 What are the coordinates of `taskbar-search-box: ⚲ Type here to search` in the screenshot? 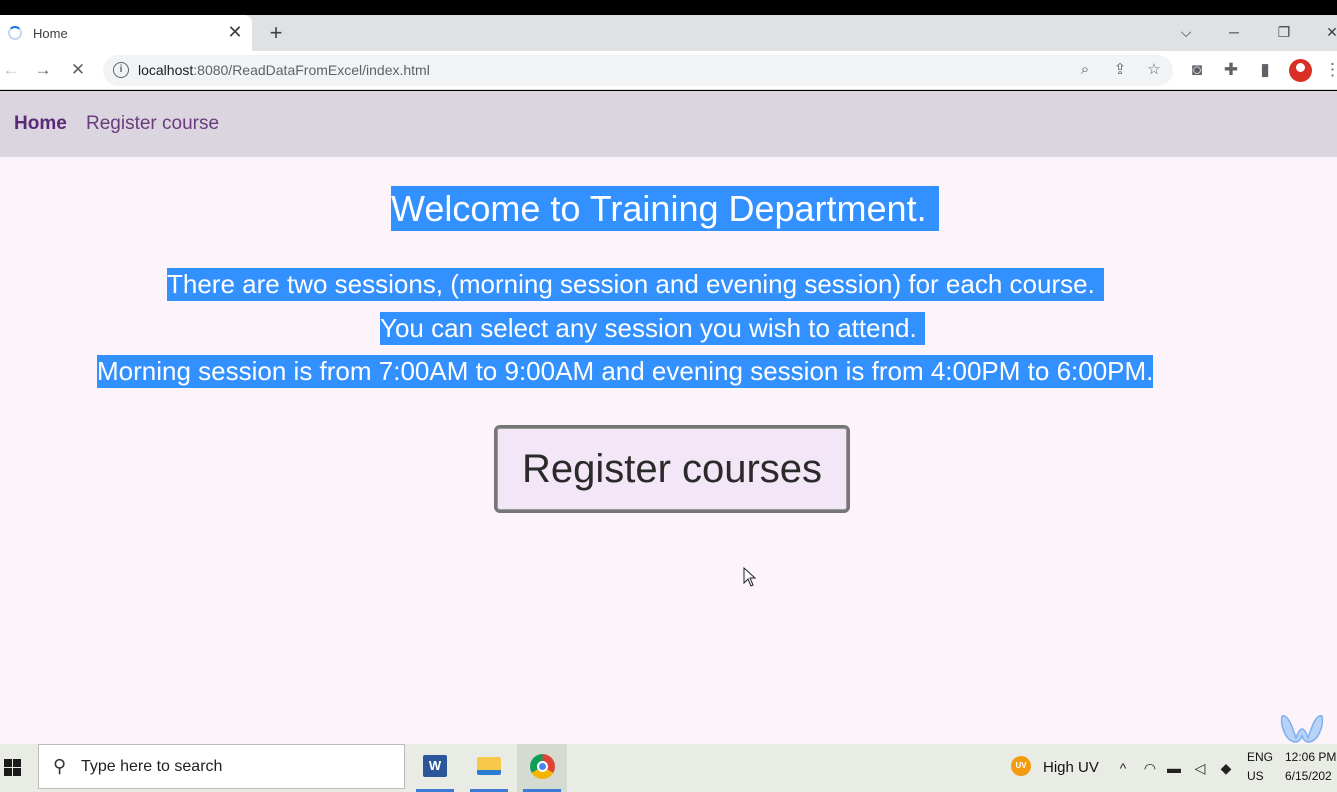 It's located at (221, 766).